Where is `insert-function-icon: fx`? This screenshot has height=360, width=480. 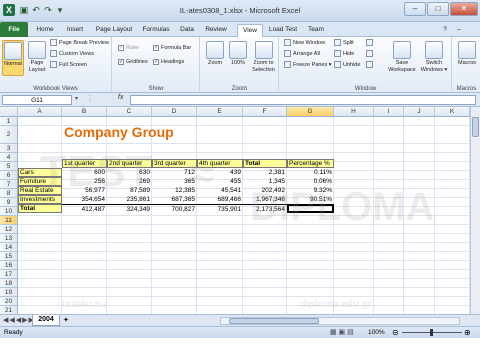 insert-function-icon: fx is located at coordinates (120, 97).